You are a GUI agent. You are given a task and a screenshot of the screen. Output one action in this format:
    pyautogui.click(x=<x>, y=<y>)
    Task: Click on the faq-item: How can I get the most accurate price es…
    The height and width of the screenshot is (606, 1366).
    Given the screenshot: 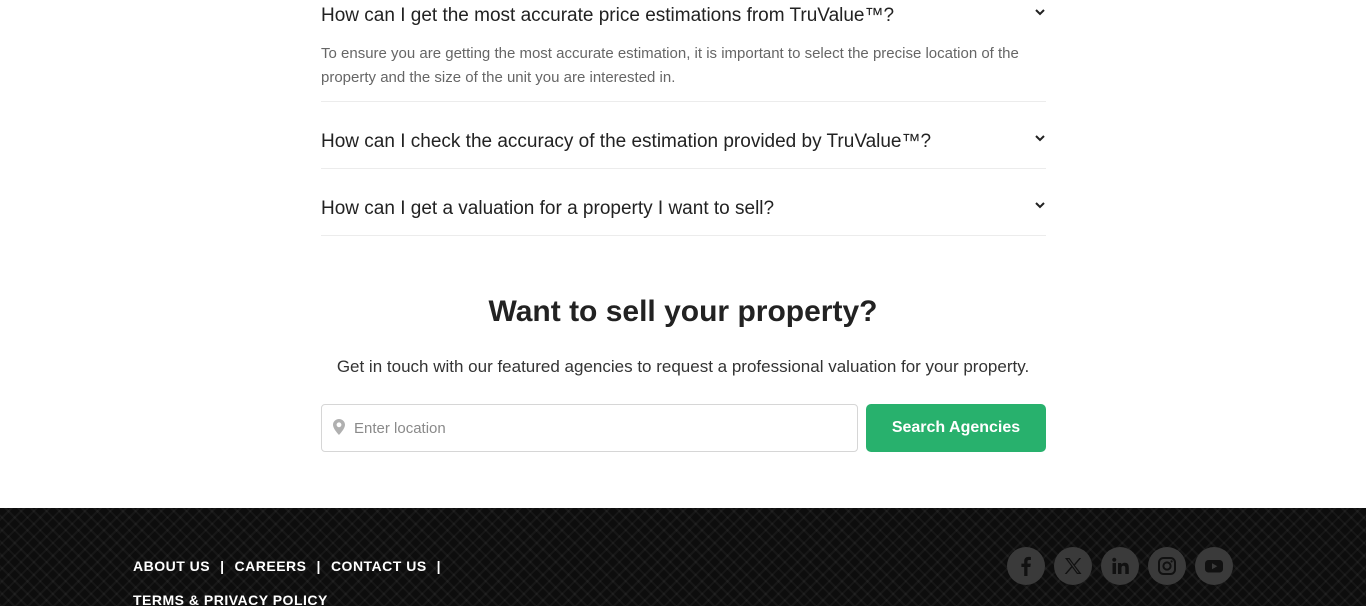 What is the action you would take?
    pyautogui.click(x=683, y=51)
    